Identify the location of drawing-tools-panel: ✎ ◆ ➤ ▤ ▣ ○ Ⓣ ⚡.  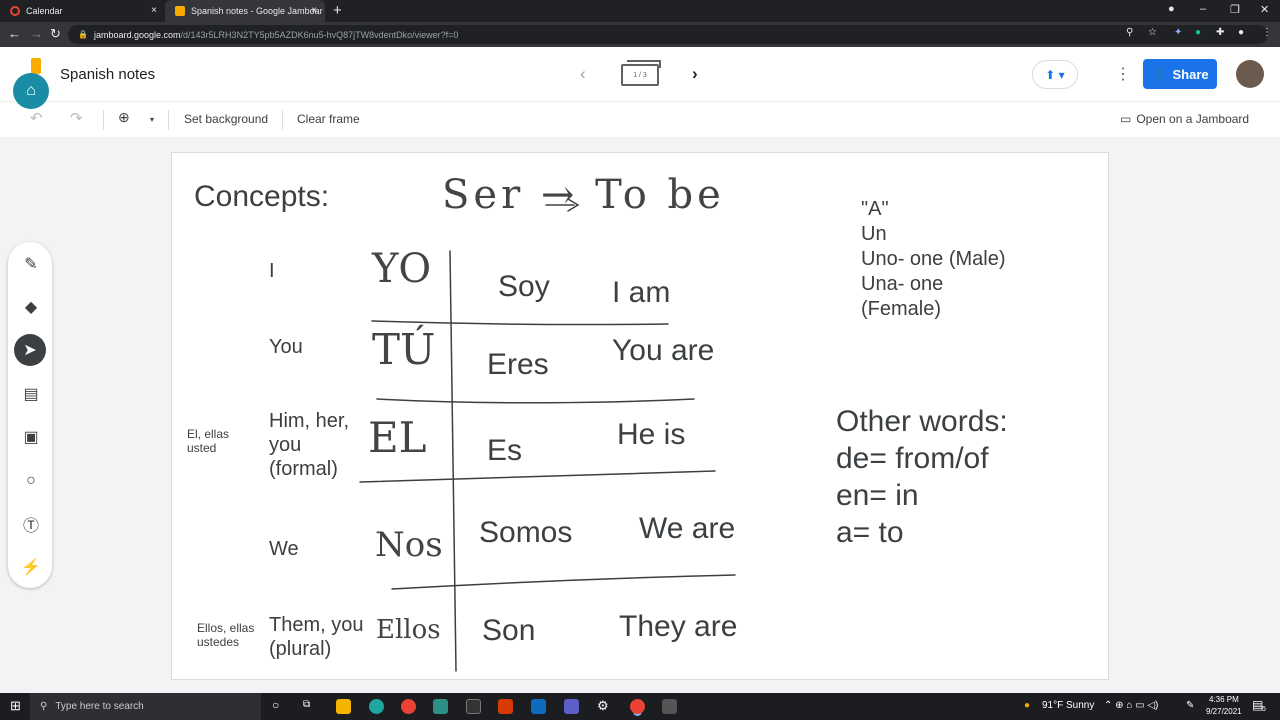
(30, 415).